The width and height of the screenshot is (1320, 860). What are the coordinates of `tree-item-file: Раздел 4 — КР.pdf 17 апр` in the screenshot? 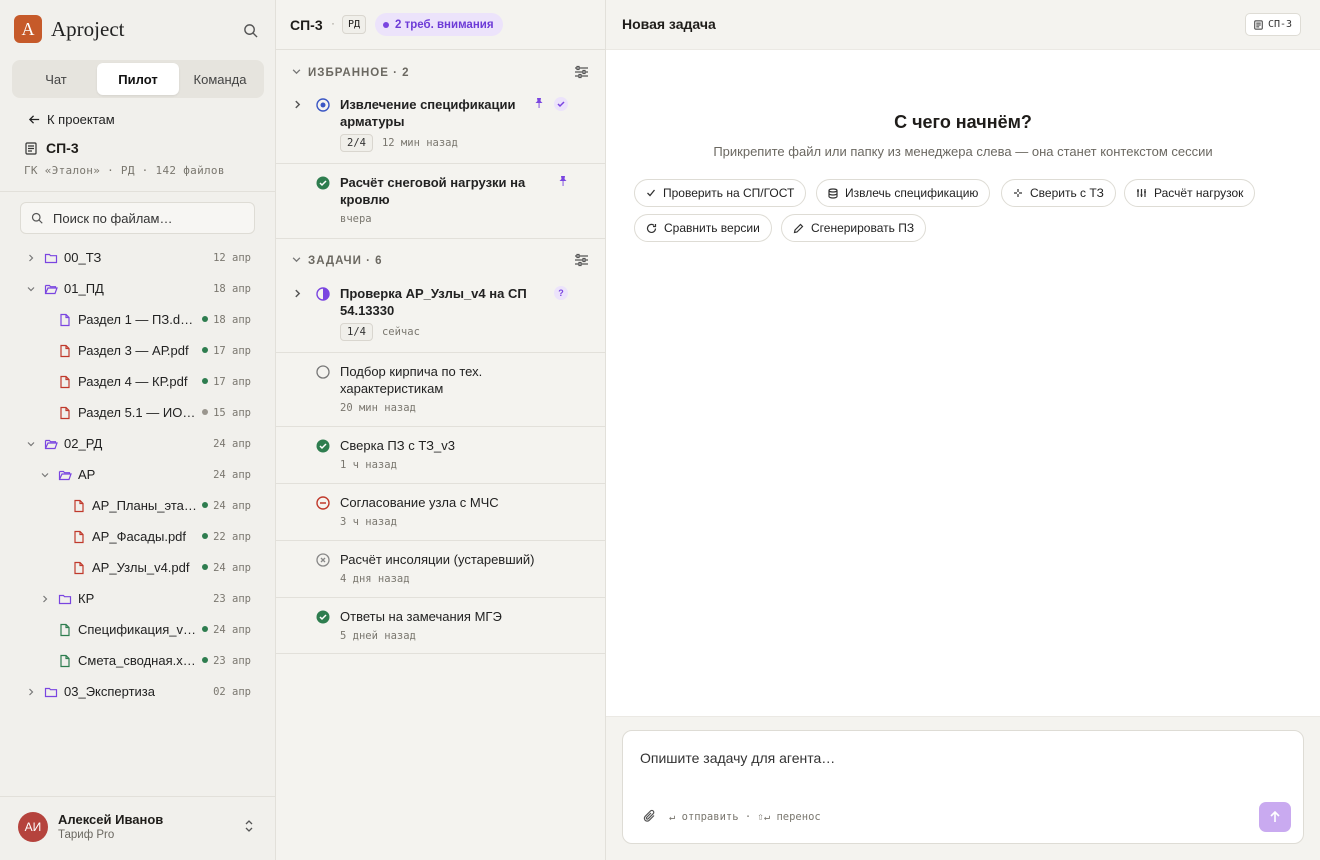 It's located at (138, 381).